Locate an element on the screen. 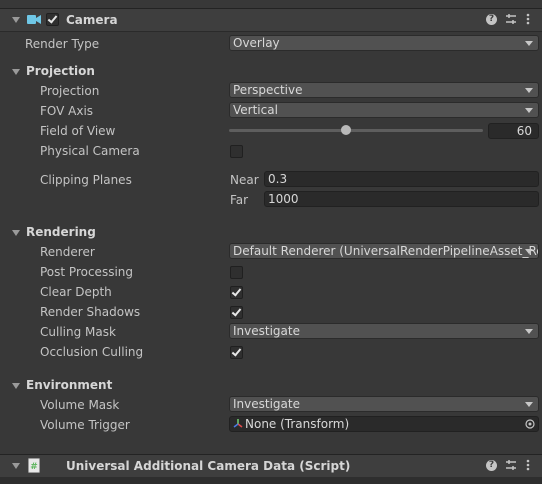 The width and height of the screenshot is (542, 484). camera-enabled-checkbox is located at coordinates (52, 19).